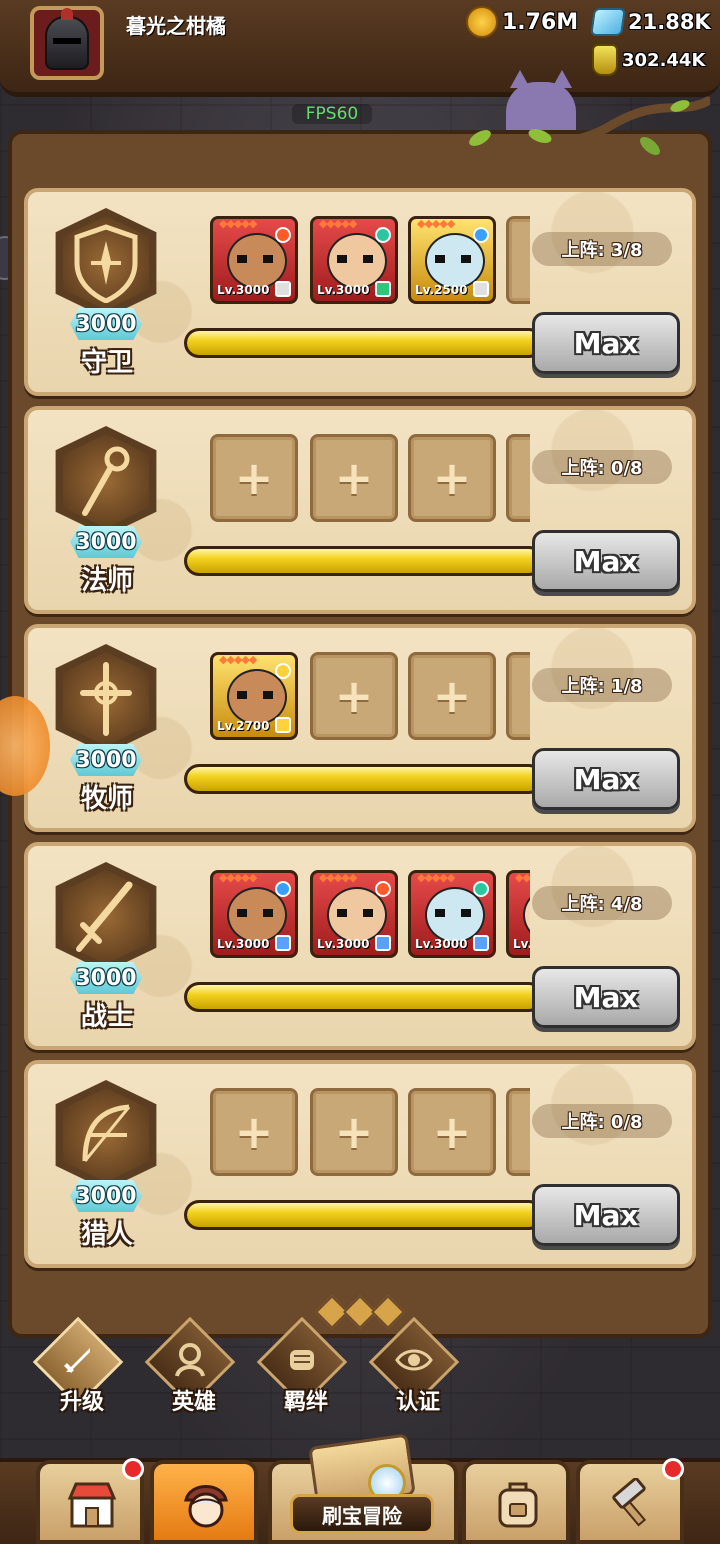 This screenshot has width=720, height=1544. I want to click on warrior-role-icon, so click(283, 943).